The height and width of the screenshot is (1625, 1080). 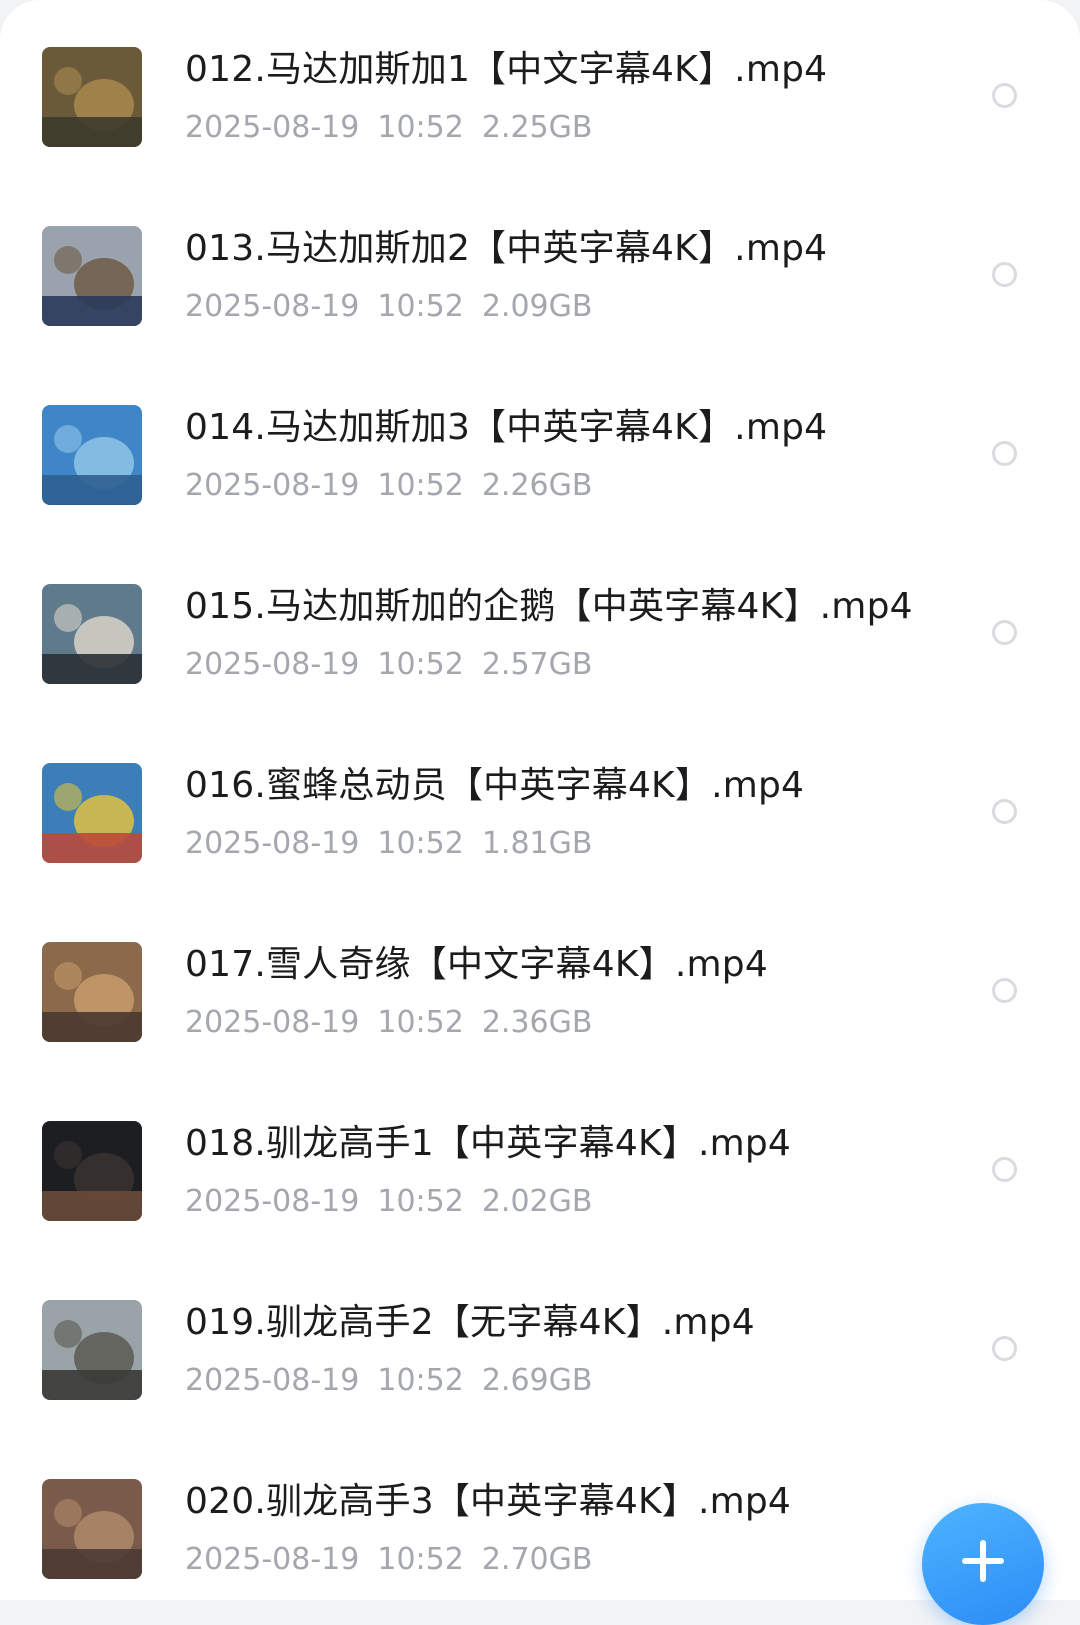 What do you see at coordinates (494, 786) in the screenshot?
I see `file-name: 016.蜜蜂总动员【中英字幕4K】.mp4` at bounding box center [494, 786].